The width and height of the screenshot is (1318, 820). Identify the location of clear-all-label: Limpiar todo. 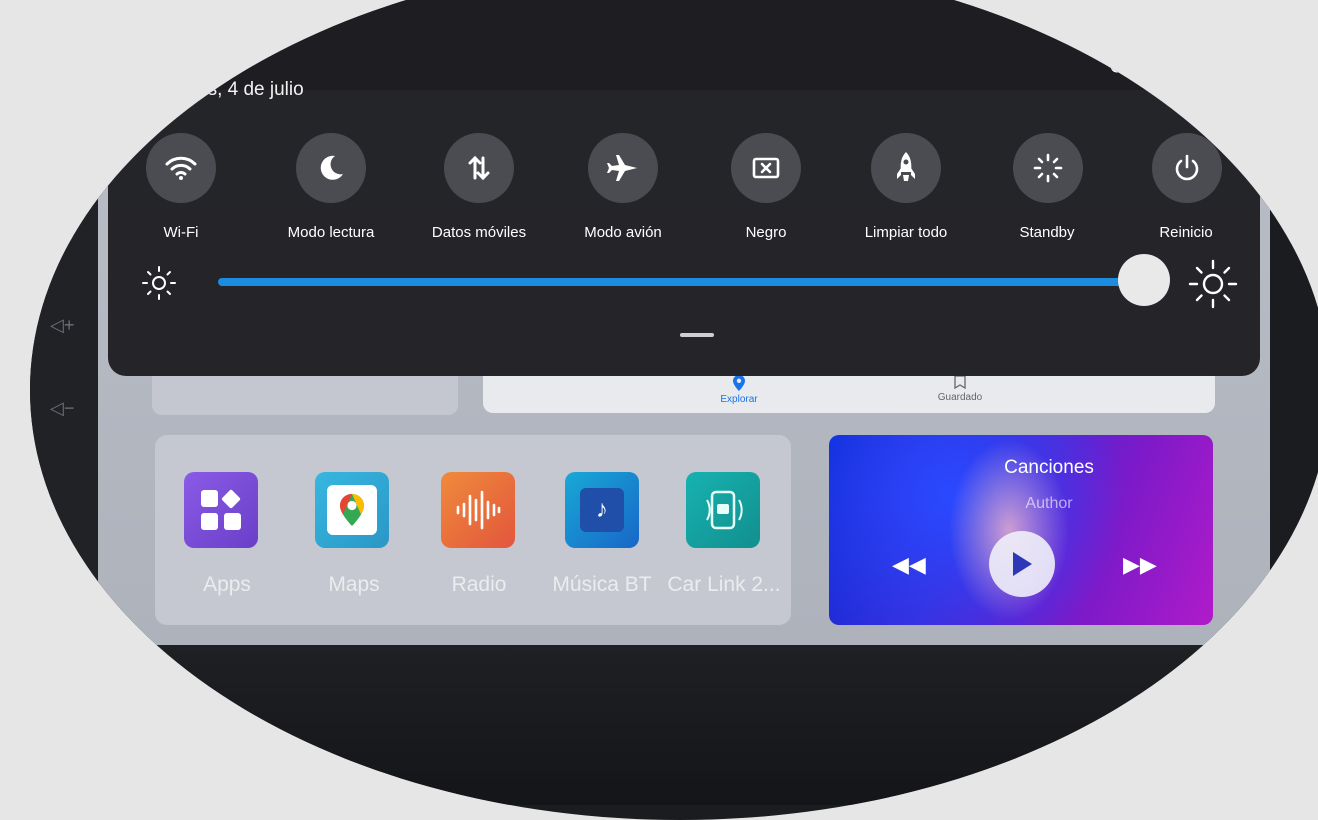
(906, 232).